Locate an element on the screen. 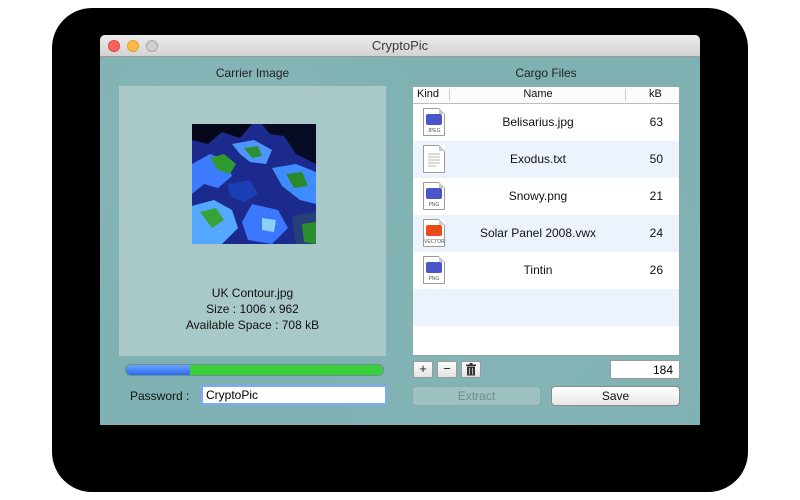 The height and width of the screenshot is (500, 800). carrier-image-heading: Carrier Image is located at coordinates (252, 73).